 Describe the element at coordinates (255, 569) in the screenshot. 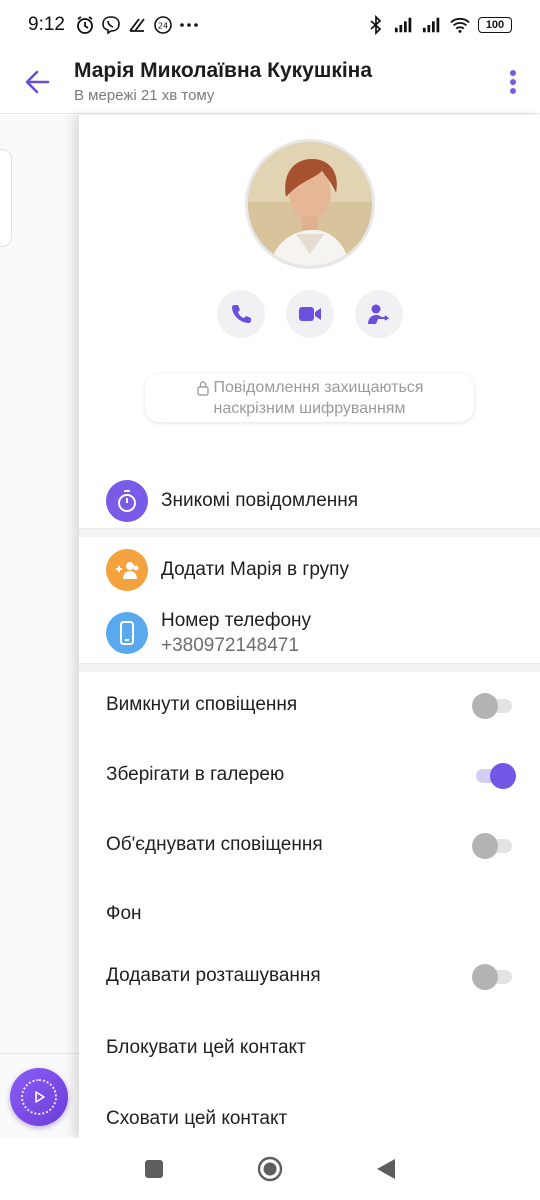

I see `add-to-group-label: Додати Марія в групу` at that location.